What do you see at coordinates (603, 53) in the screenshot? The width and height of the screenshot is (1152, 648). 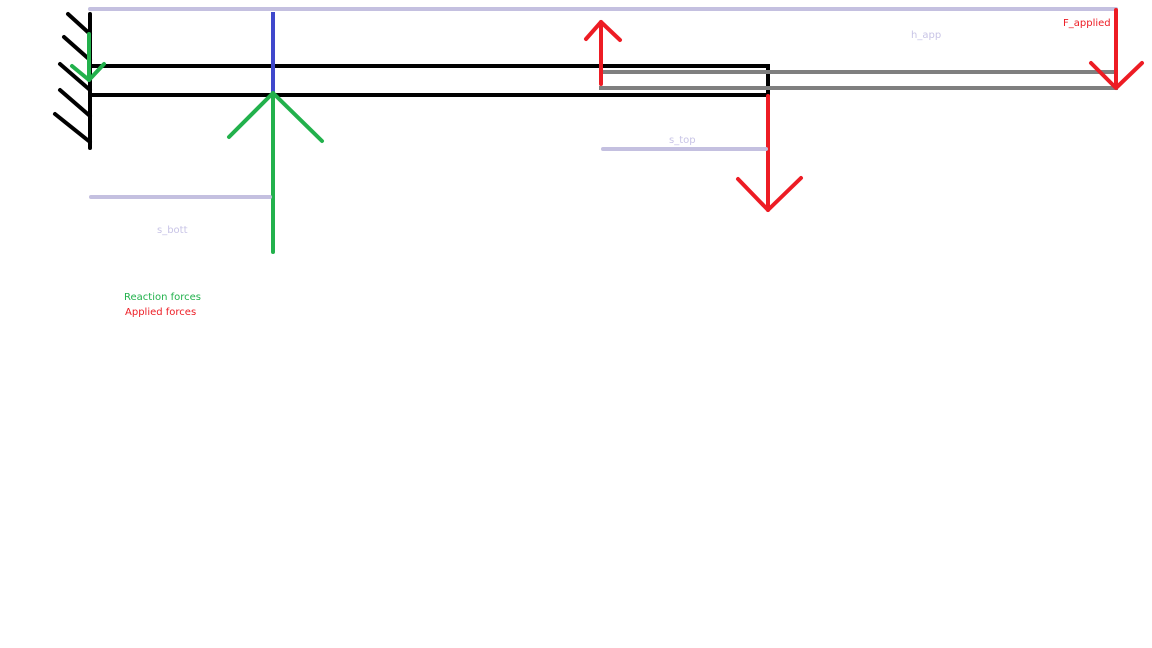 I see `applied-arrow-up` at bounding box center [603, 53].